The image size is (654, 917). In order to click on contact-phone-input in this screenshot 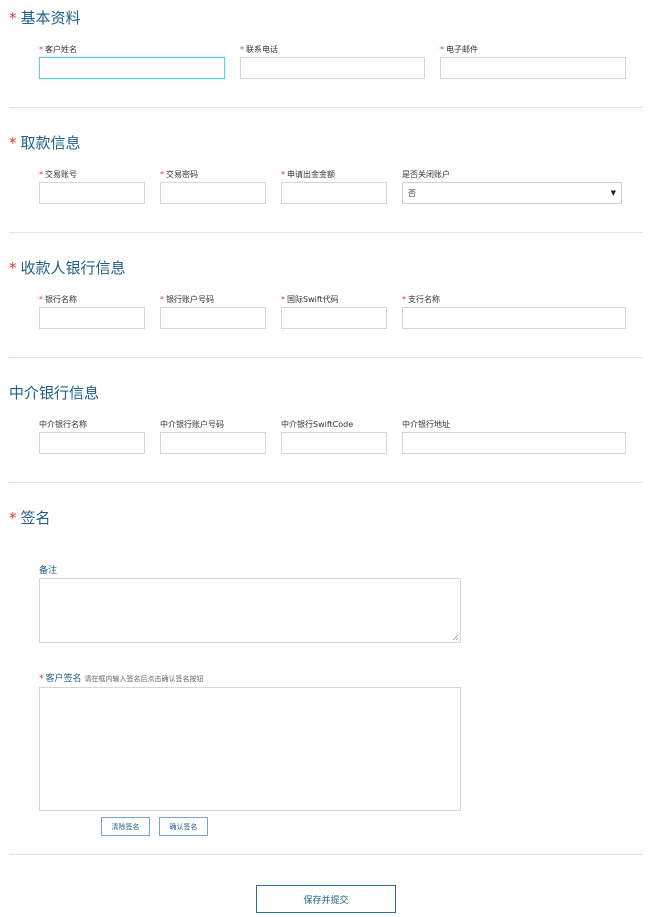, I will do `click(332, 68)`.